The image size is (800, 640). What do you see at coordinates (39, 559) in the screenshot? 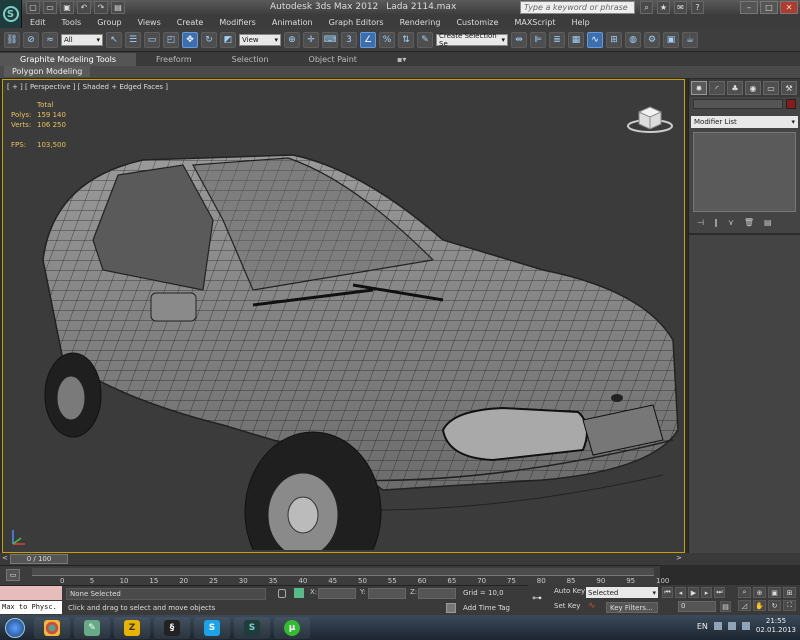
I see `time-slider-thumb: 0 / 100` at bounding box center [39, 559].